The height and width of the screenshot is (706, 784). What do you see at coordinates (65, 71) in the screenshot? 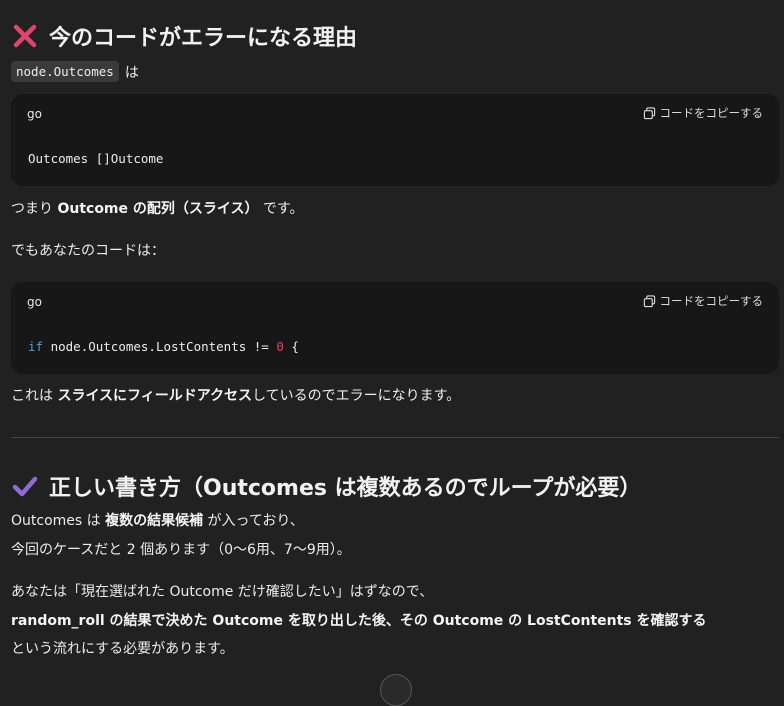
I see `inline-code: node.Outcomes` at bounding box center [65, 71].